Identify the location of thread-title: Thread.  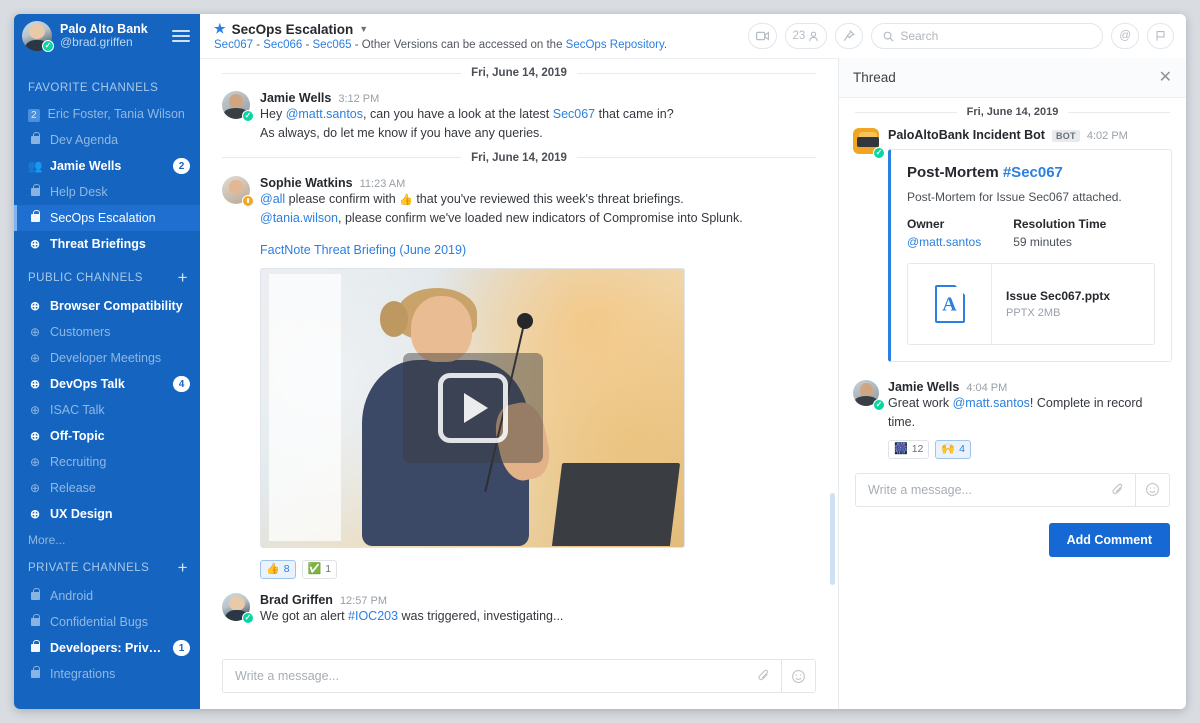
(874, 77).